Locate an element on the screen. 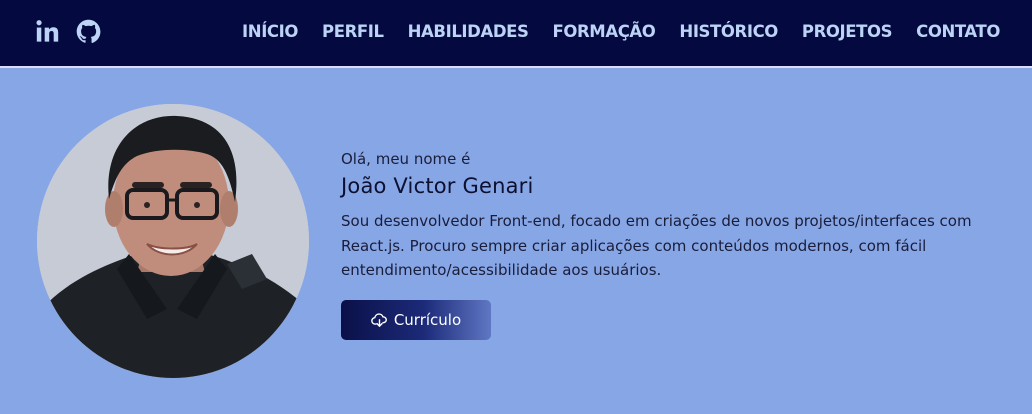  resume-download-button: Currículo is located at coordinates (416, 320).